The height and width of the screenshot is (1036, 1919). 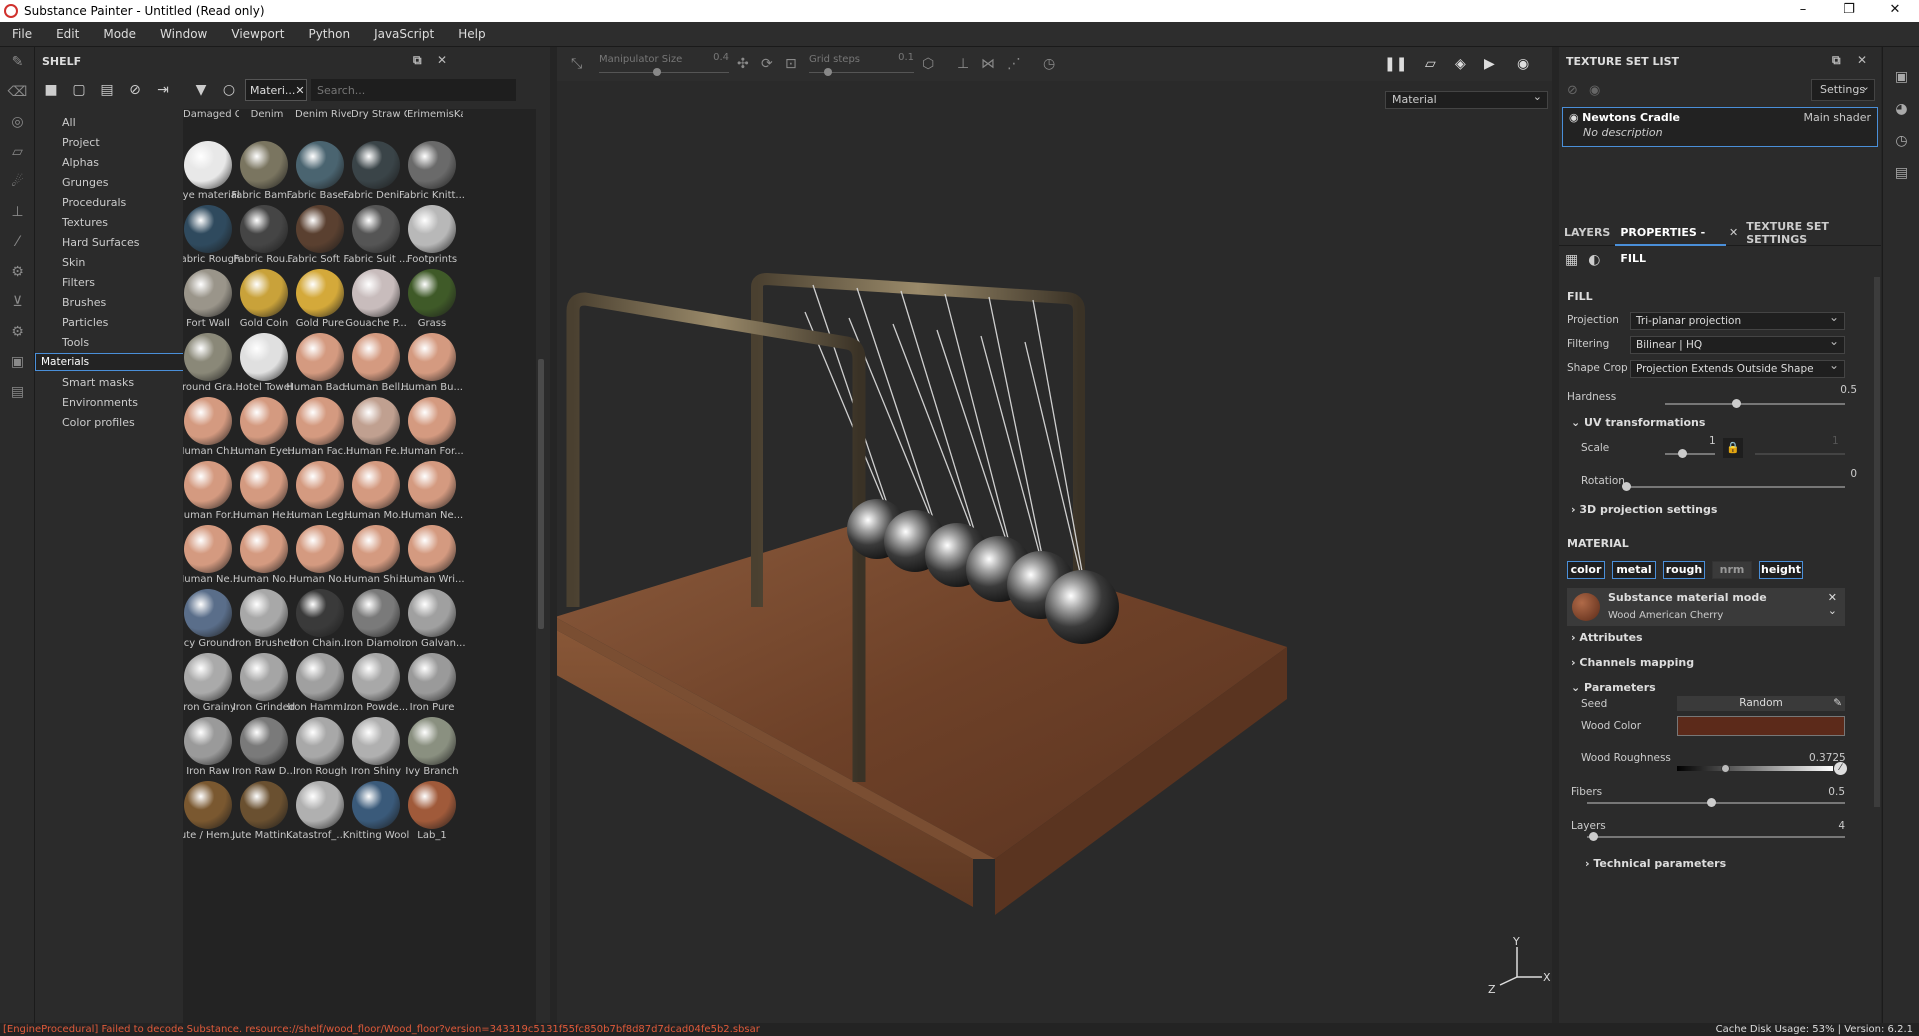 I want to click on color-picker-icon: ⁄, so click(x=17, y=242).